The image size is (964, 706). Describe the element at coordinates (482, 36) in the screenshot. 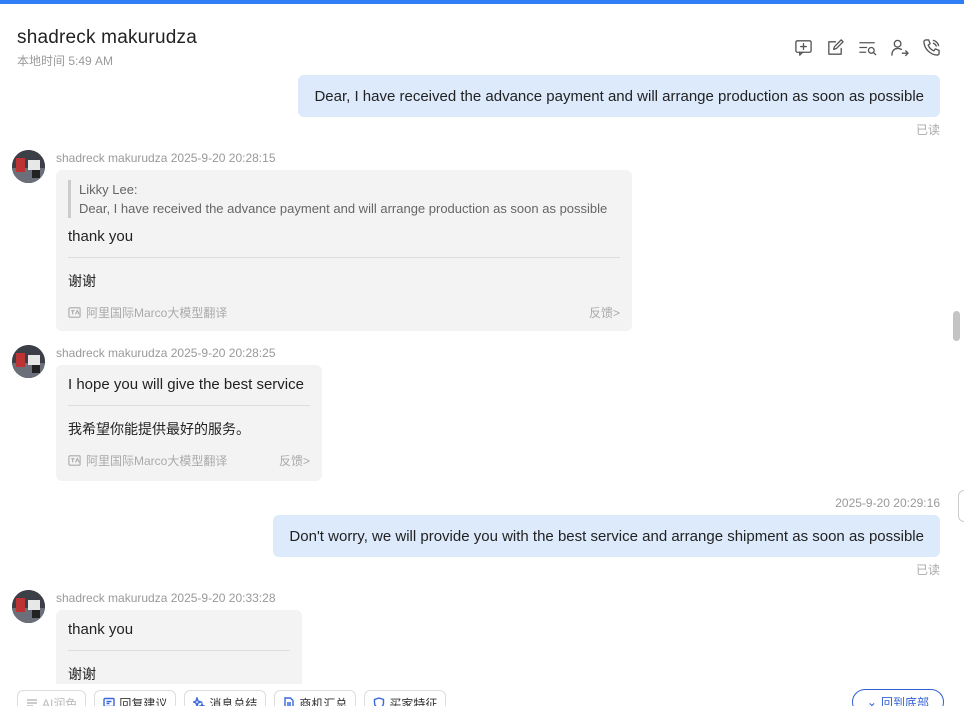

I see `chat-header: shadreck makurudza 本地时间 5:49 AM` at that location.